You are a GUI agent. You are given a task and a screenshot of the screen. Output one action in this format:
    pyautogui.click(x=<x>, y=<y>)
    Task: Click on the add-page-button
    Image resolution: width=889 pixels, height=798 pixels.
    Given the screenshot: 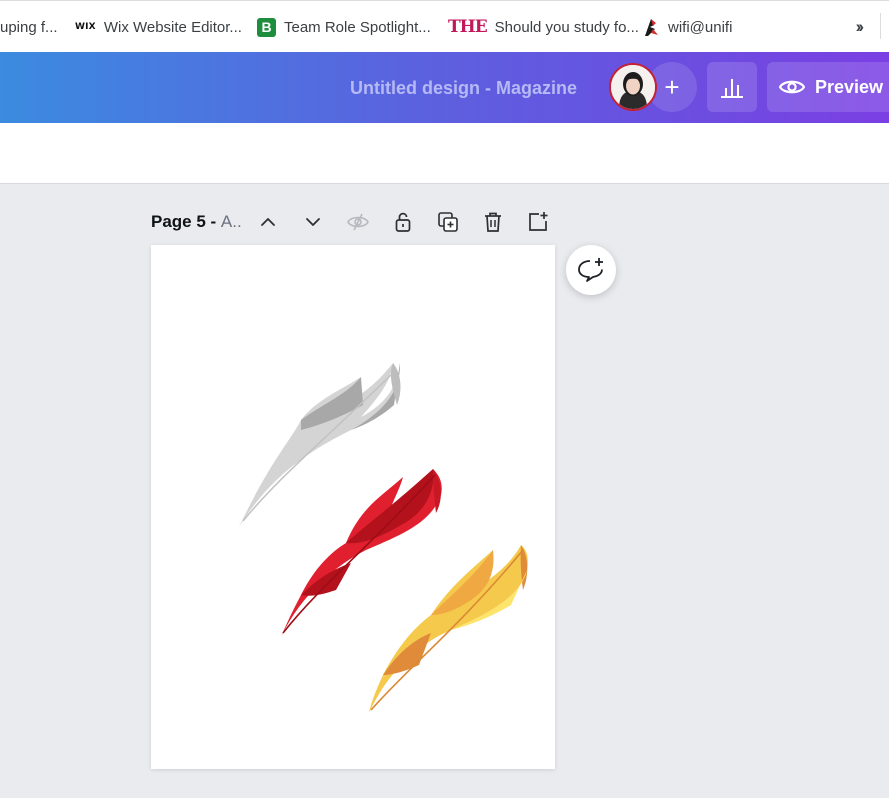 What is the action you would take?
    pyautogui.click(x=538, y=222)
    